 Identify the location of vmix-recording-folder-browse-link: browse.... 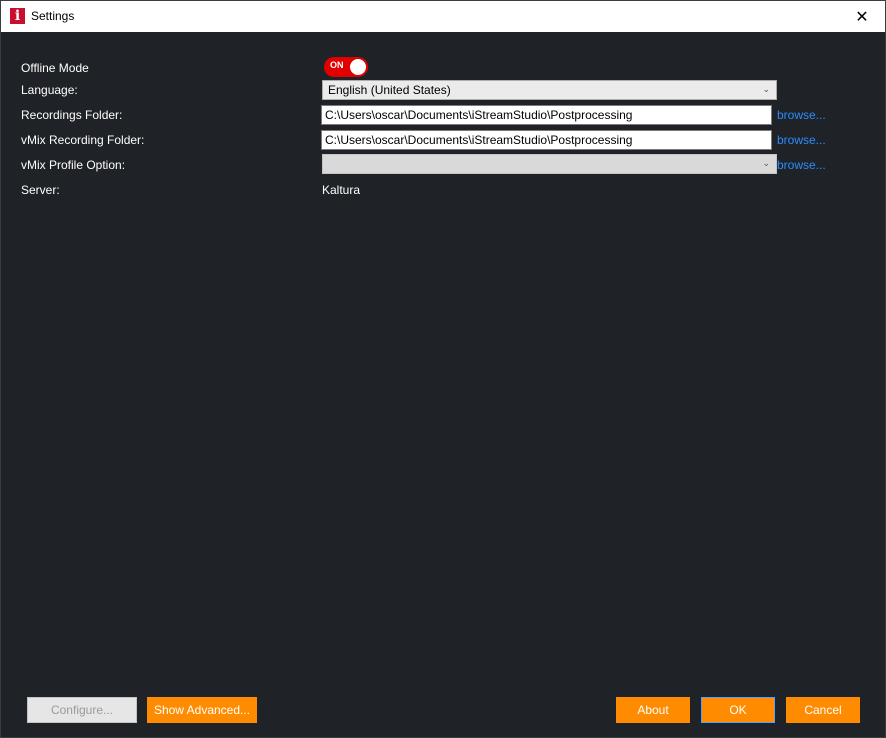
(801, 140).